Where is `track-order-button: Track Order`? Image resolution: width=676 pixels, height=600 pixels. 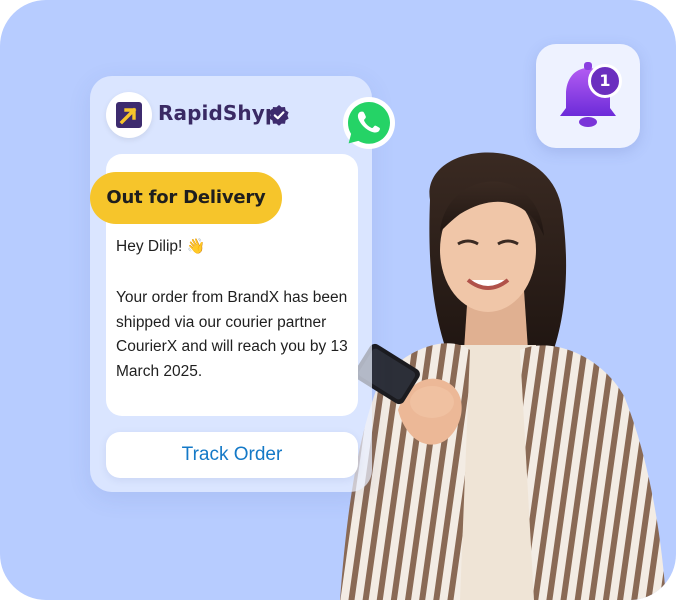 track-order-button: Track Order is located at coordinates (232, 455).